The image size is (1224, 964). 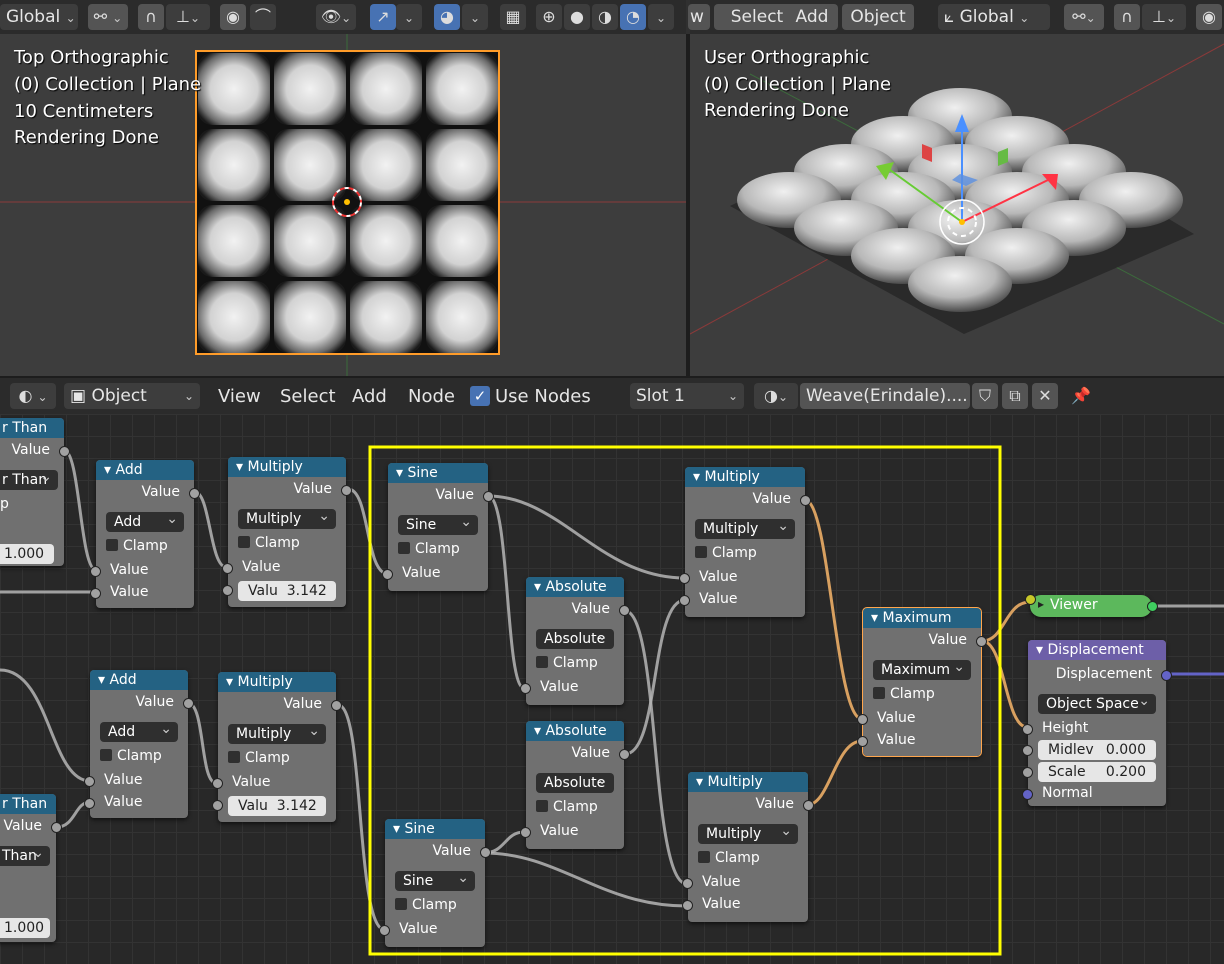 What do you see at coordinates (633, 17) in the screenshot?
I see `rendered-shading-icon: ◔` at bounding box center [633, 17].